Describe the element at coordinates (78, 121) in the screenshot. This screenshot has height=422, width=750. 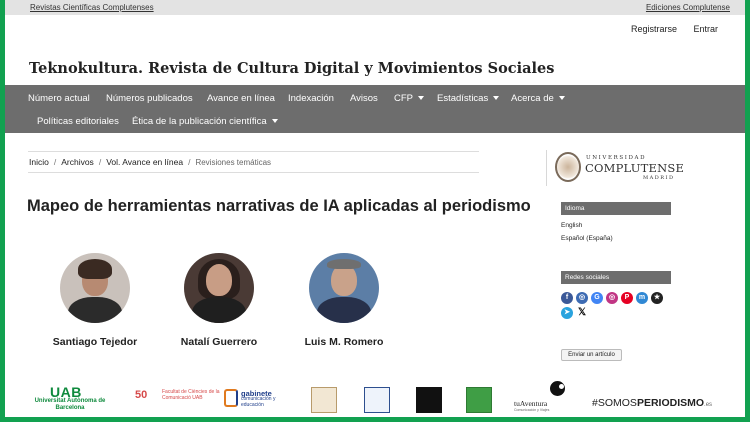
I see `nav-editorial-policies: Políticas editoriales` at that location.